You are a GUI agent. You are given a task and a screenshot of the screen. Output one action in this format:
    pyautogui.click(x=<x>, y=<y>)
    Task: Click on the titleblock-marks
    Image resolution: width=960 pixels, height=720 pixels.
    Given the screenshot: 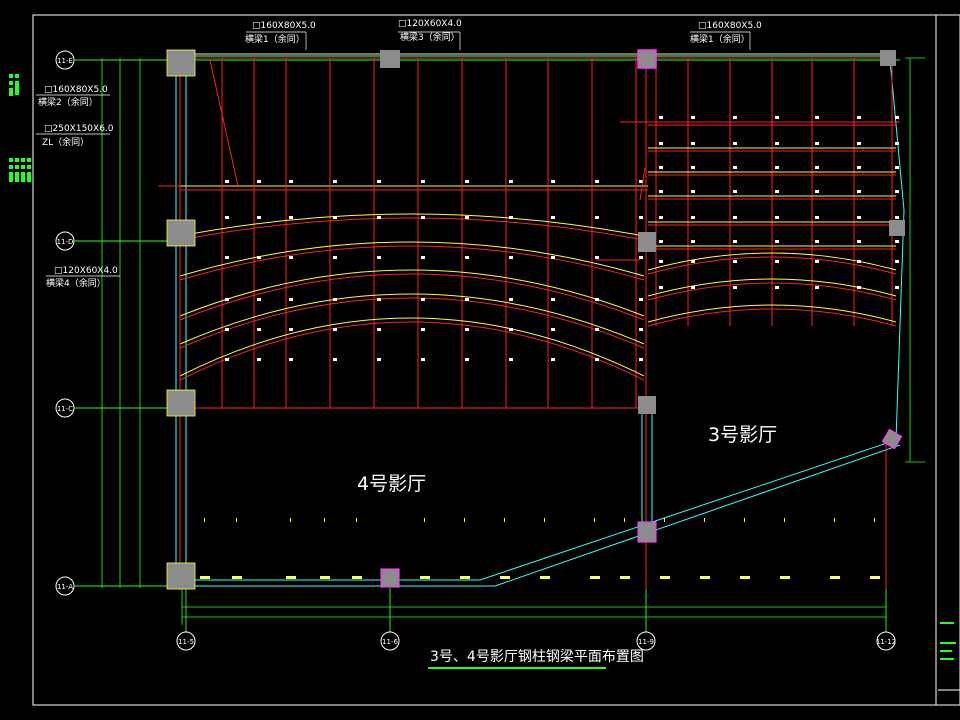 What is the action you would take?
    pyautogui.click(x=949, y=656)
    